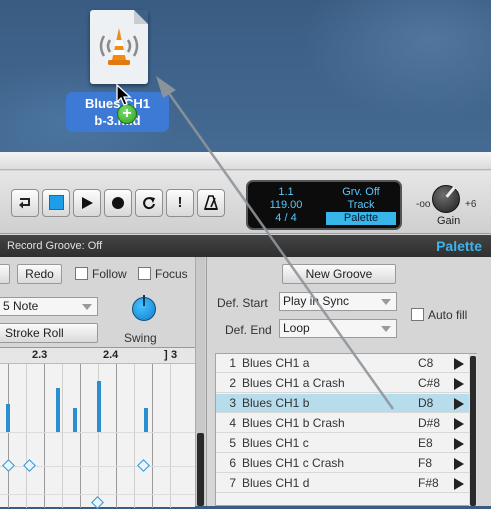 This screenshot has width=491, height=509. I want to click on lcd-tempo: 119.00, so click(286, 205).